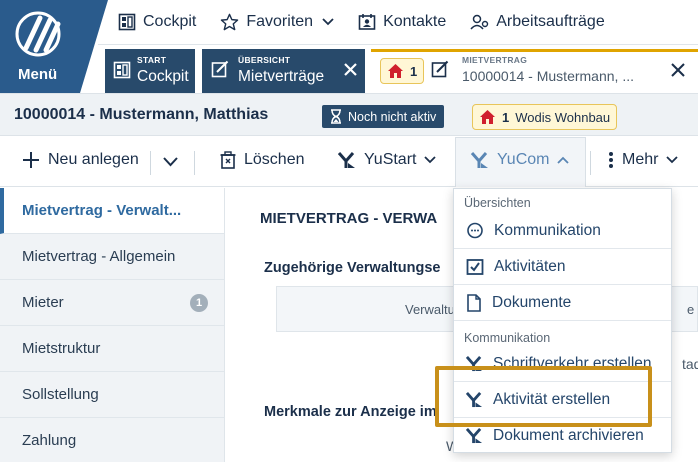  I want to click on menu-button: Menü, so click(54, 46).